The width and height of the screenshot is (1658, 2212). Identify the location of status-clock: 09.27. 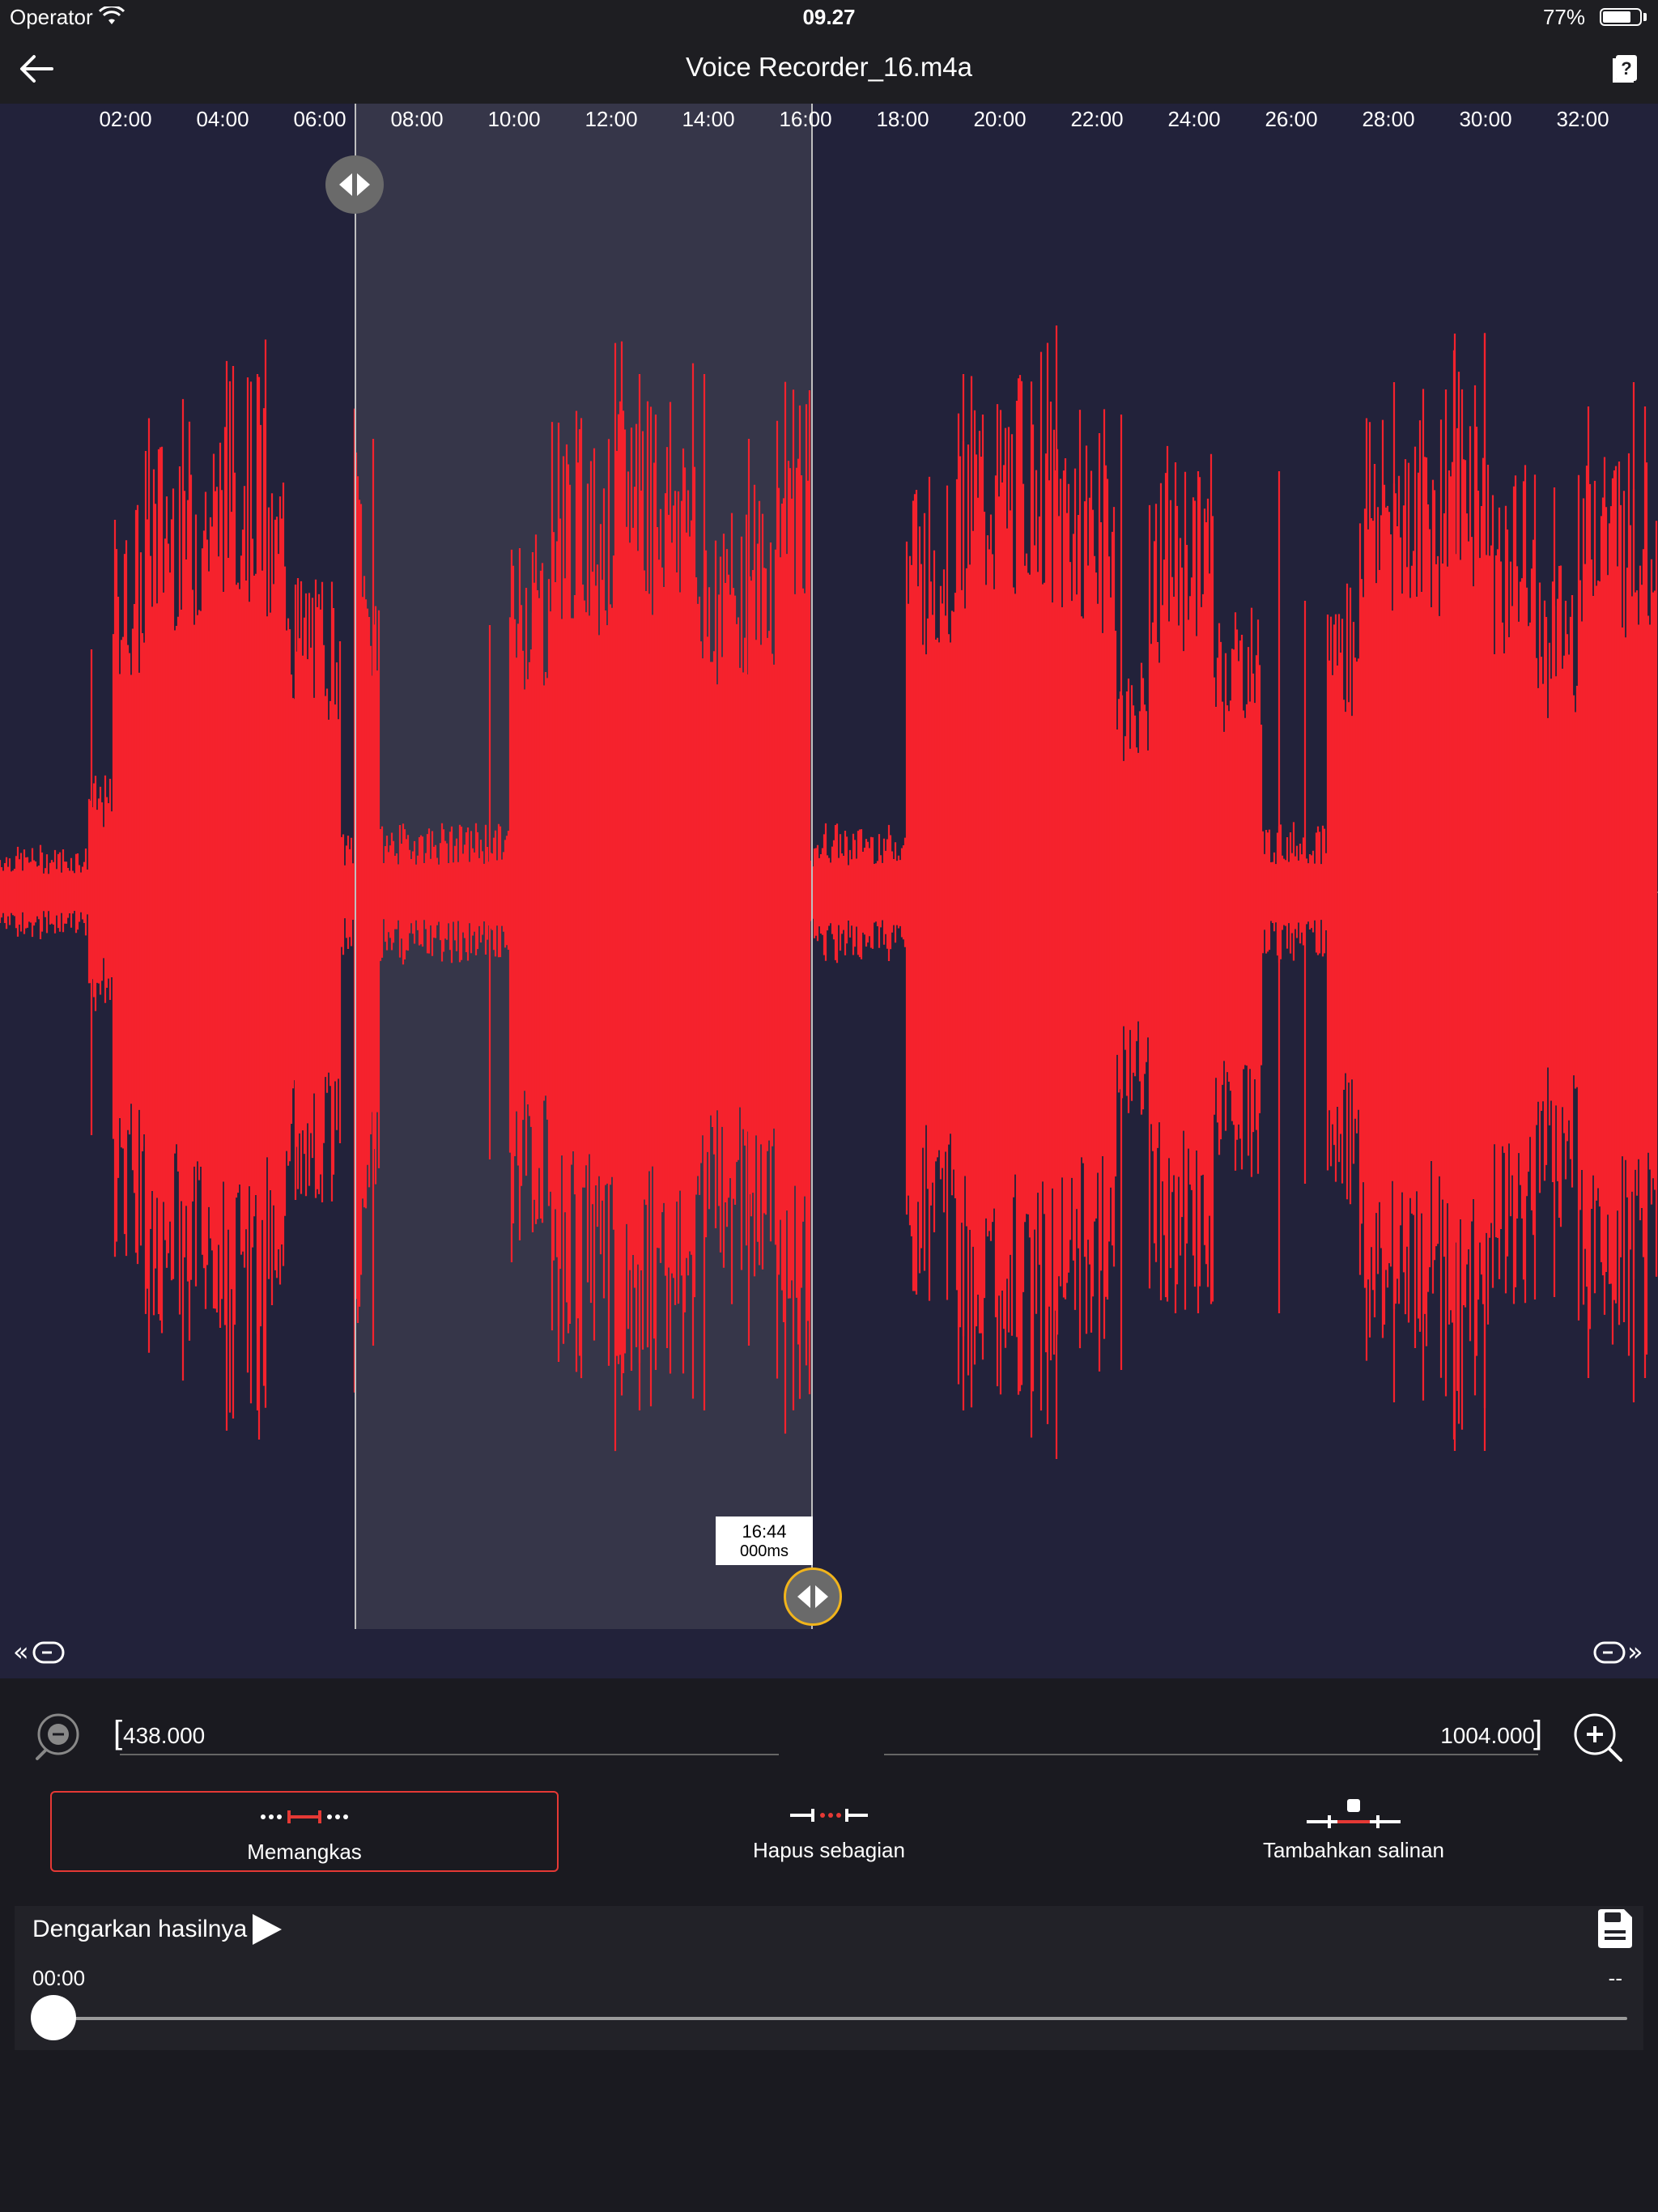
(829, 17).